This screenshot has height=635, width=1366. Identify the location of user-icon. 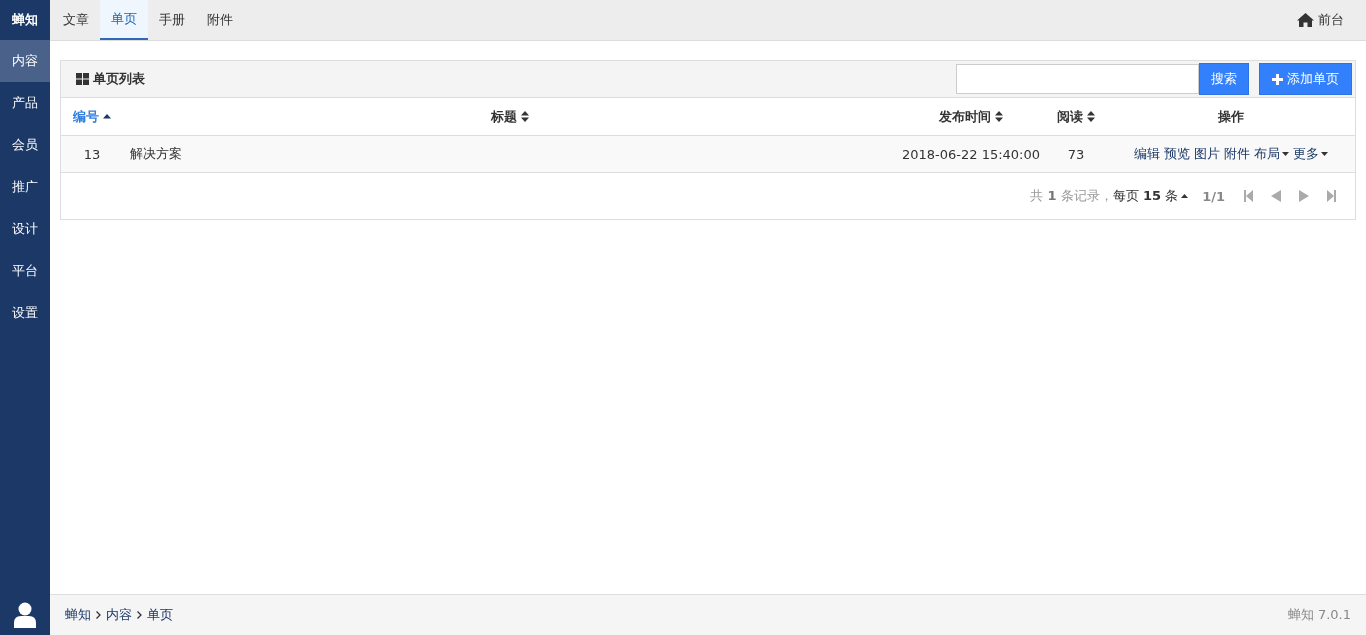
(25, 614).